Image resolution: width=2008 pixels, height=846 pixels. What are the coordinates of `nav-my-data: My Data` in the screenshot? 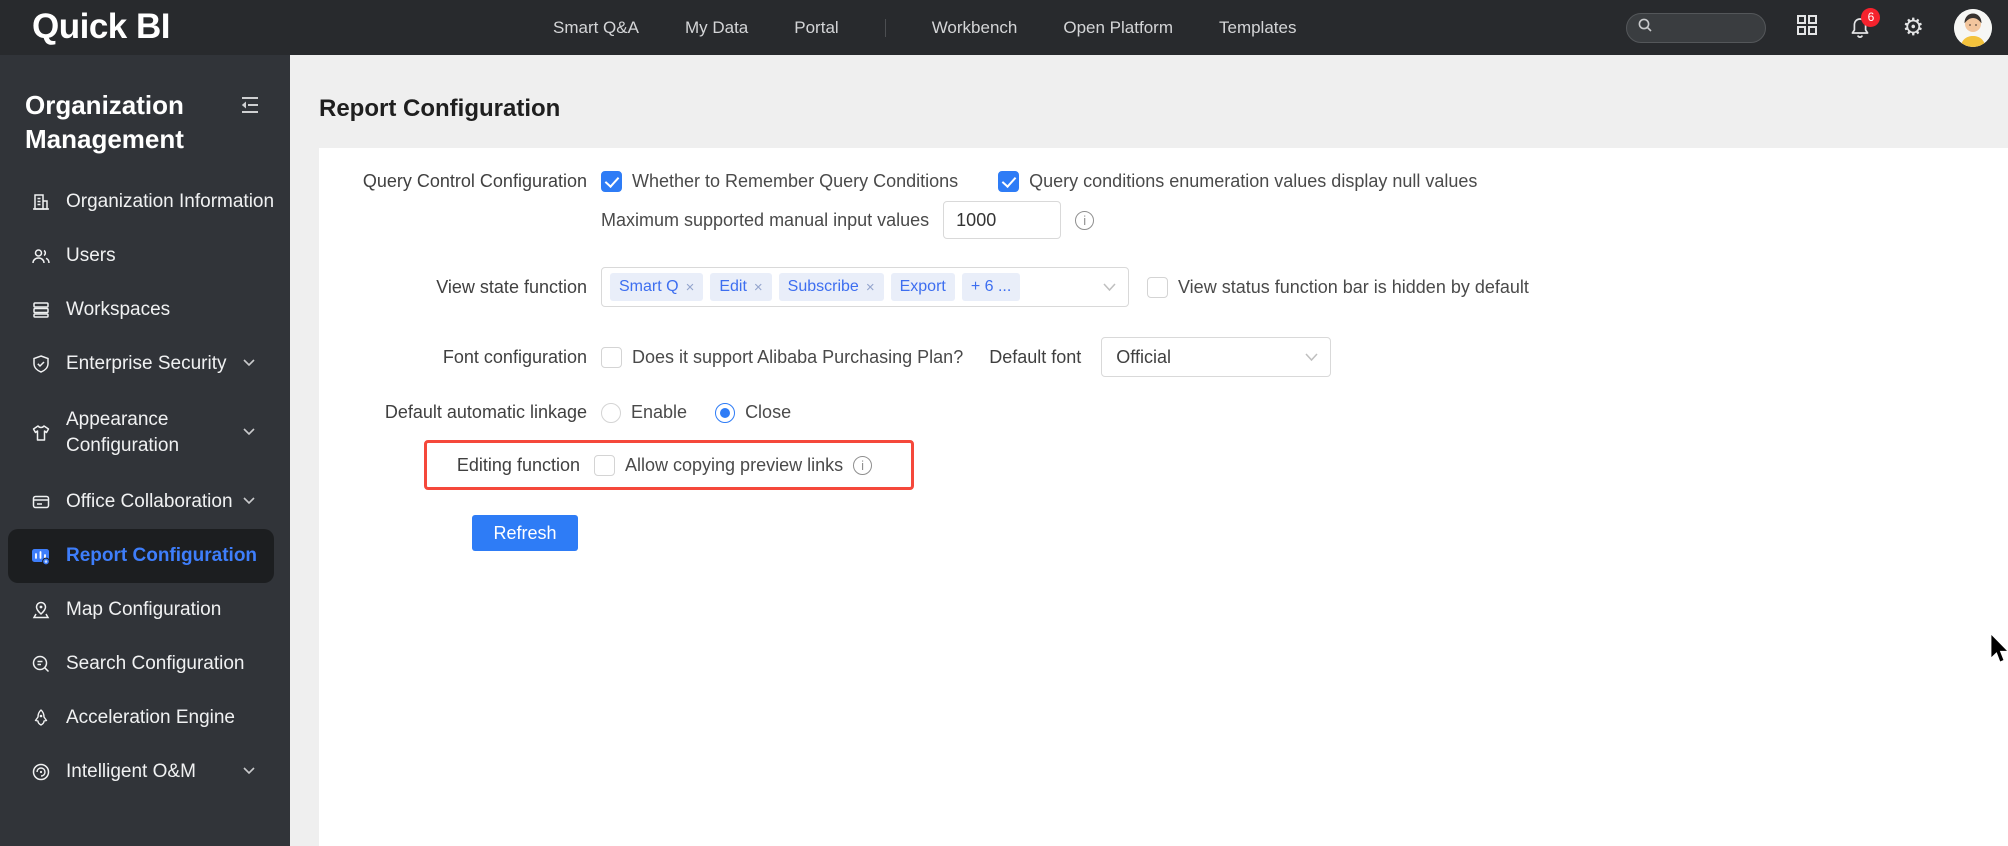 It's located at (716, 28).